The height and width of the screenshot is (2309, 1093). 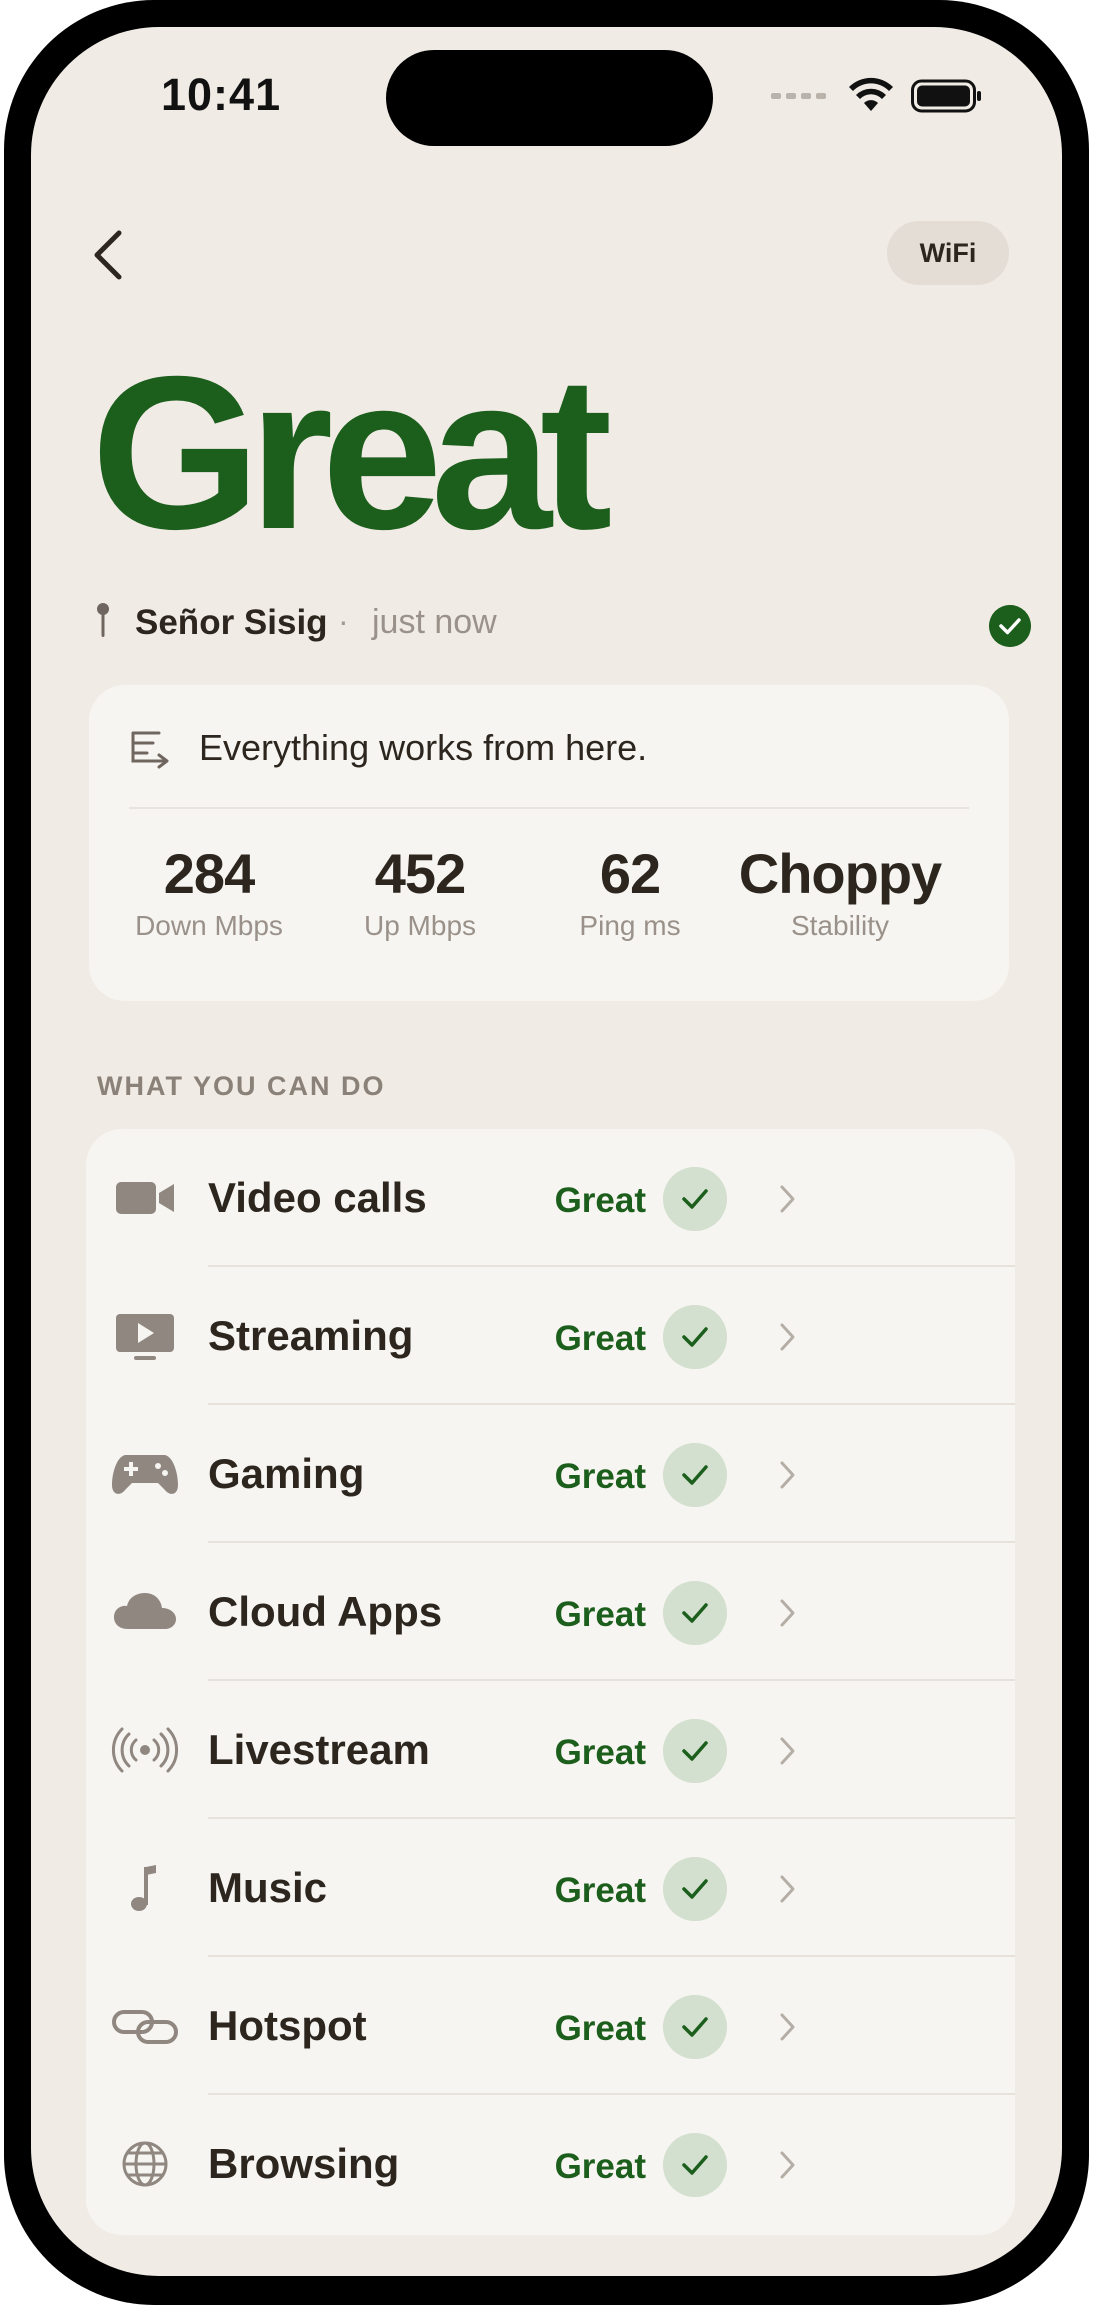 I want to click on overall-rating: Great, so click(x=351, y=453).